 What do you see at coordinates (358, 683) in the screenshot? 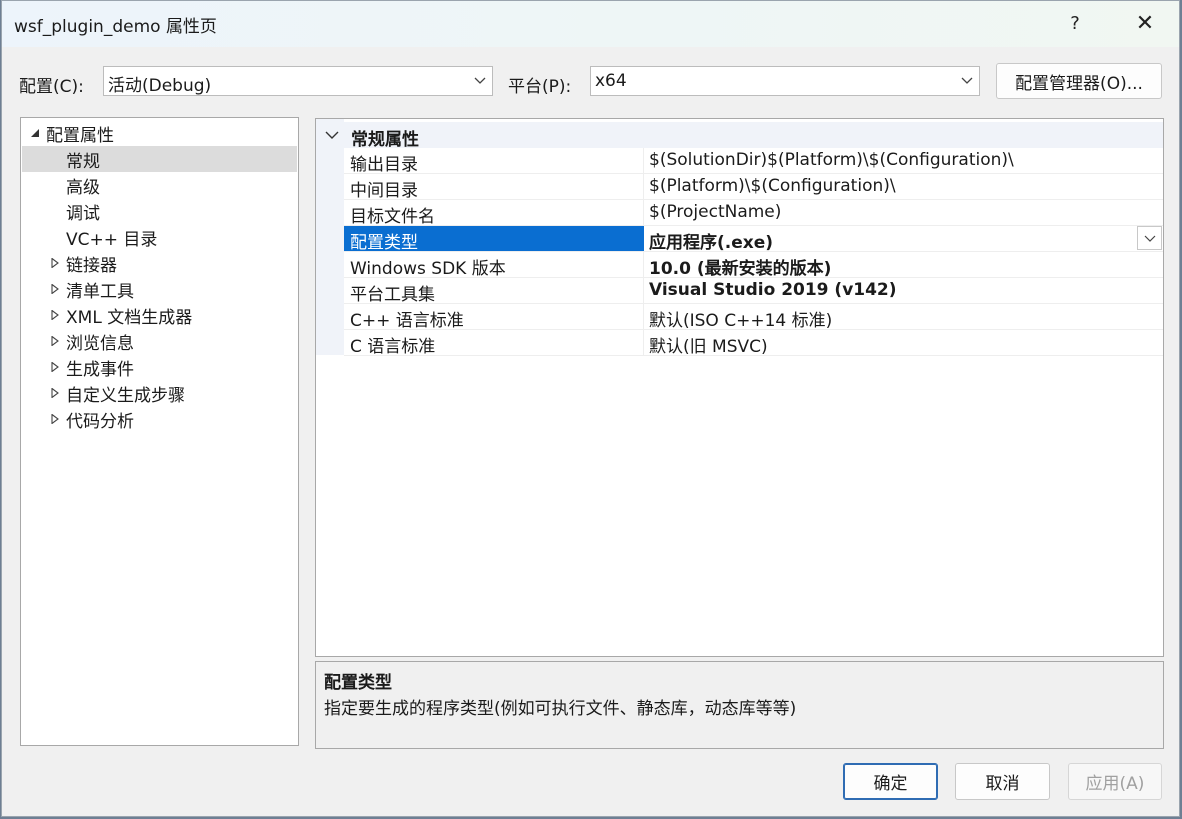
I see `description-title: 配置类型` at bounding box center [358, 683].